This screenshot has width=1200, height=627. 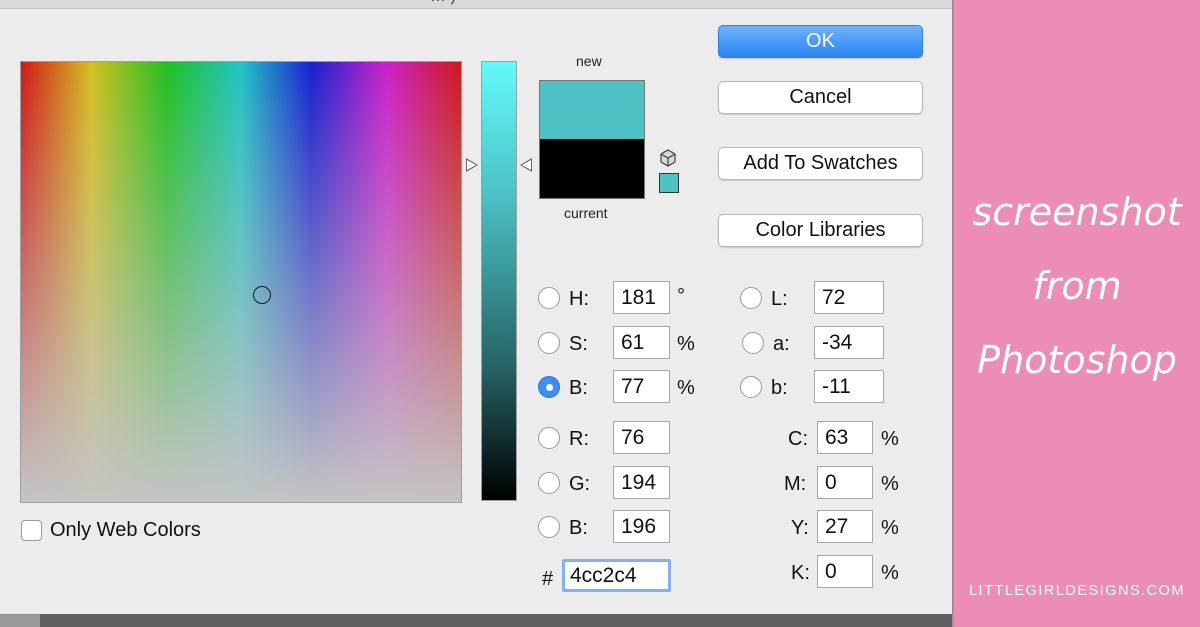 I want to click on color-comparison, so click(x=592, y=139).